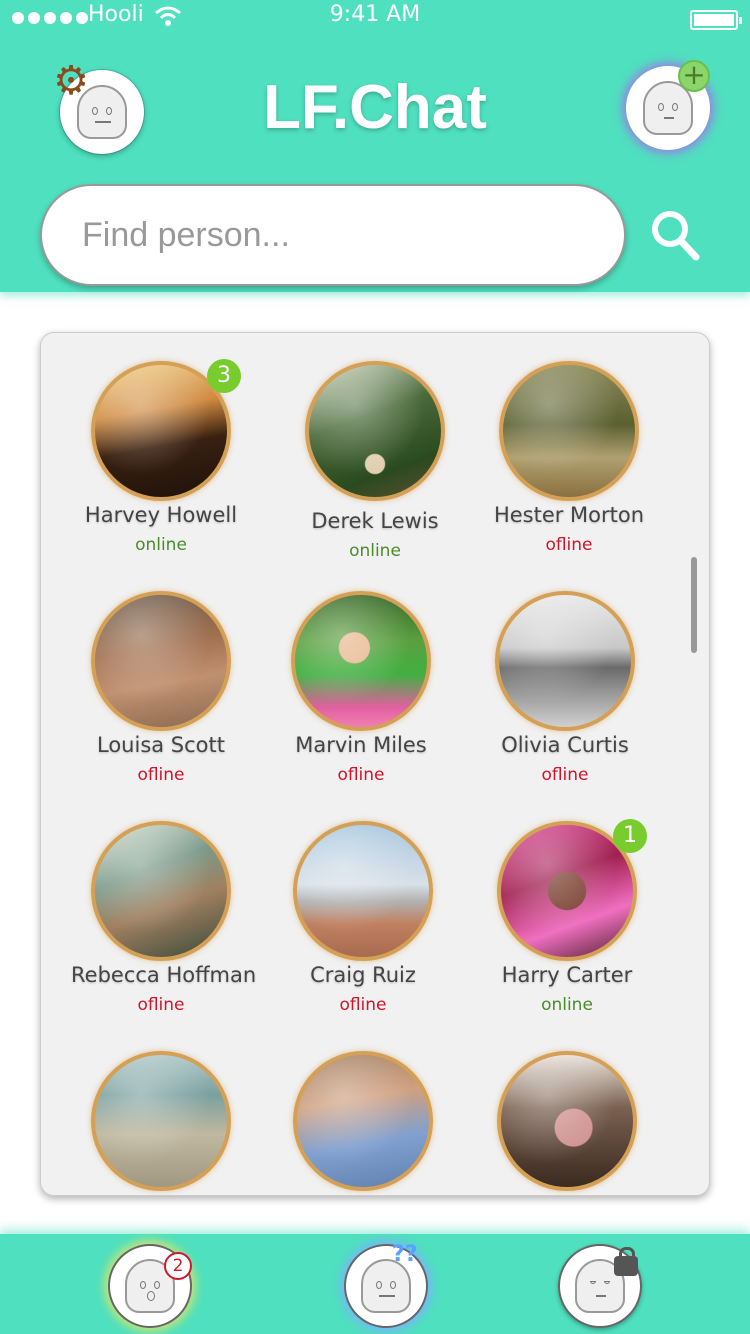 The image size is (750, 1334). What do you see at coordinates (161, 745) in the screenshot?
I see `contact-name: Louisa Scott` at bounding box center [161, 745].